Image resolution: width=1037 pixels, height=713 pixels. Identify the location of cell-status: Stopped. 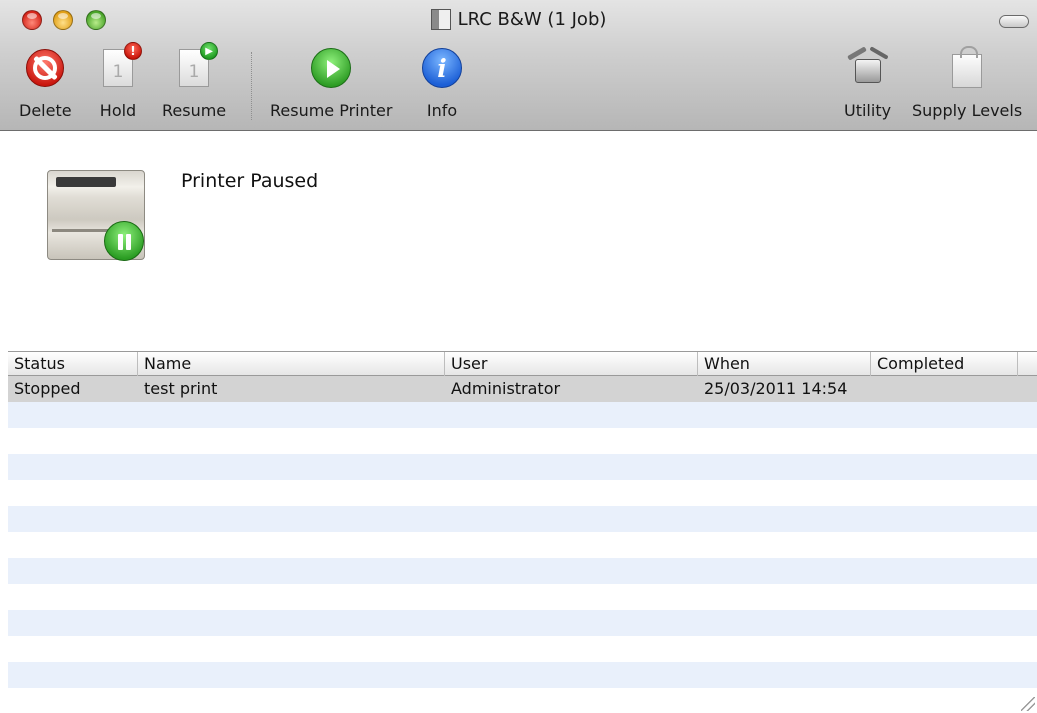
(47, 388).